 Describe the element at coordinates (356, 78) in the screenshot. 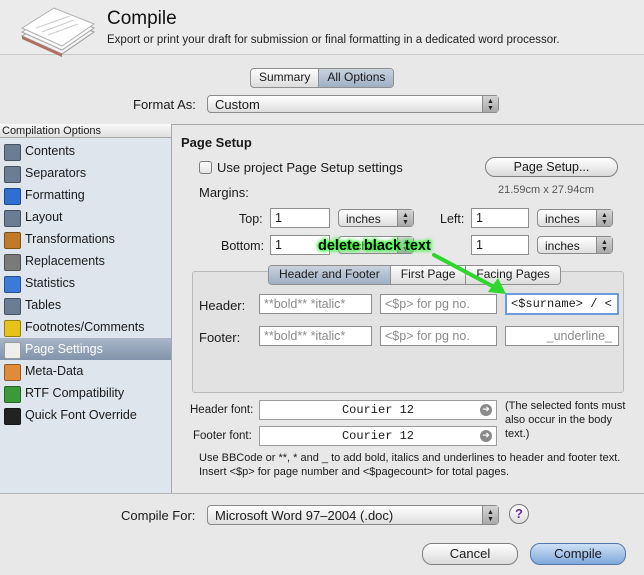

I see `all-options-tab: All Options` at that location.